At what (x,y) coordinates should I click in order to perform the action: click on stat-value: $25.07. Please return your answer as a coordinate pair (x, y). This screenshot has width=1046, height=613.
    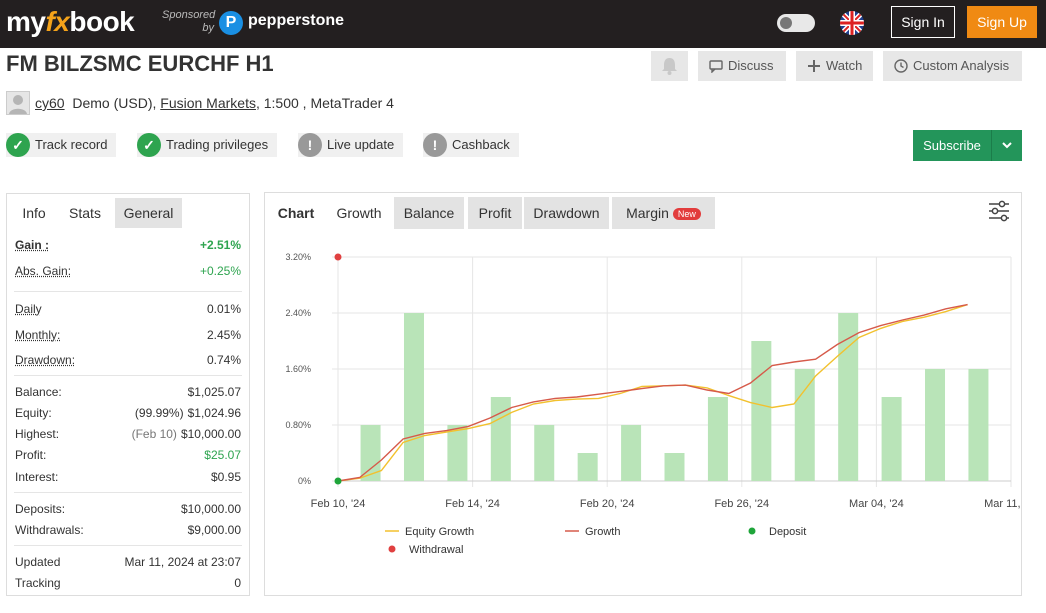
    Looking at the image, I should click on (222, 455).